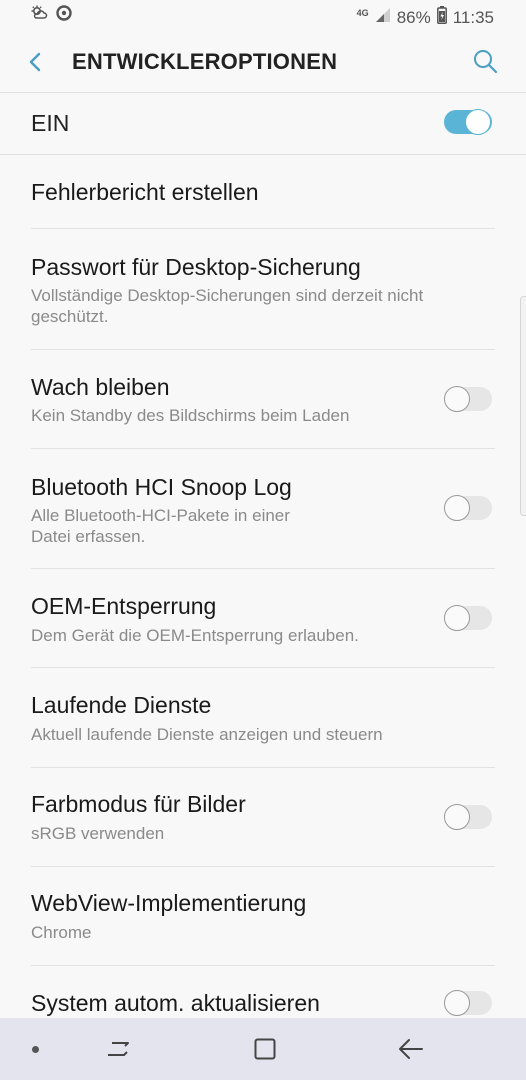  What do you see at coordinates (263, 192) in the screenshot?
I see `list-item-bug-report: Fehlerbericht erstellen` at bounding box center [263, 192].